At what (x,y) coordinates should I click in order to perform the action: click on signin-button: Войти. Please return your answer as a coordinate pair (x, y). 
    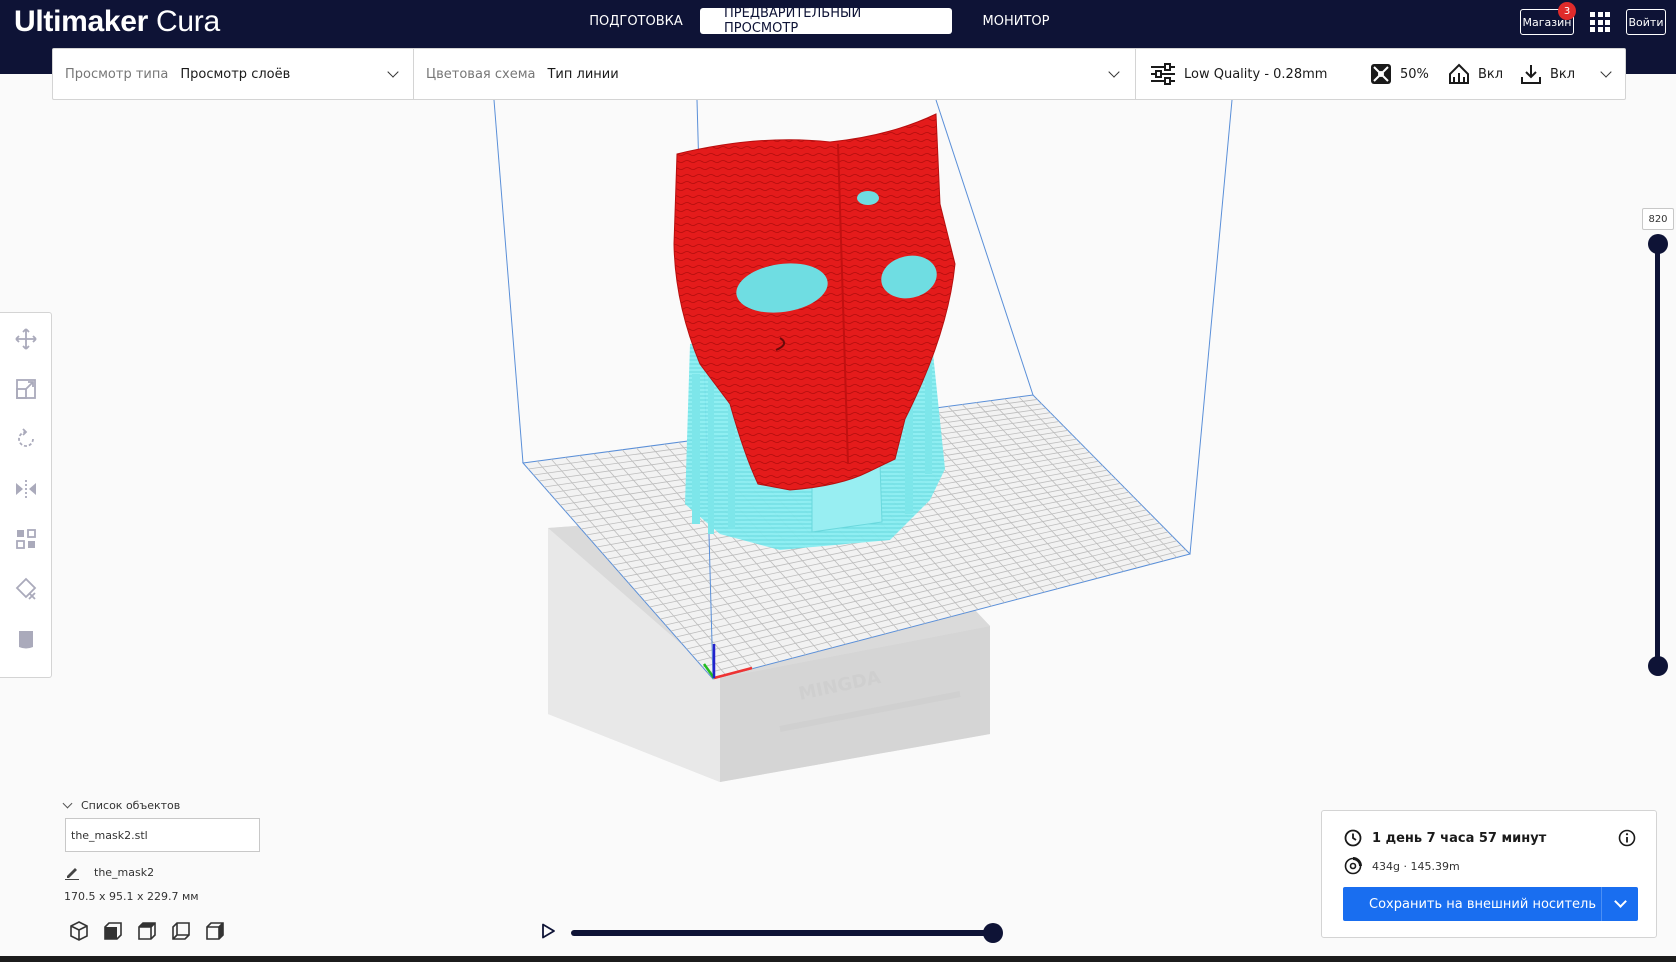
    Looking at the image, I should click on (1646, 22).